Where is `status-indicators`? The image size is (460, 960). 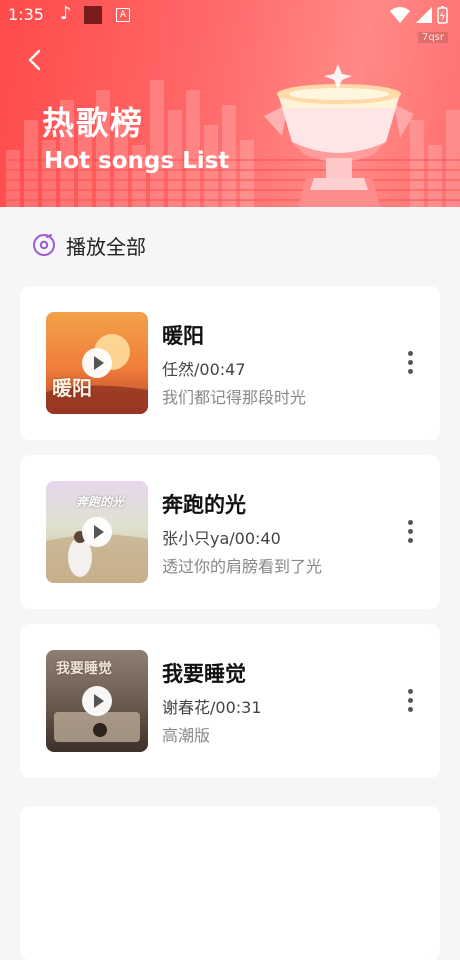 status-indicators is located at coordinates (419, 15).